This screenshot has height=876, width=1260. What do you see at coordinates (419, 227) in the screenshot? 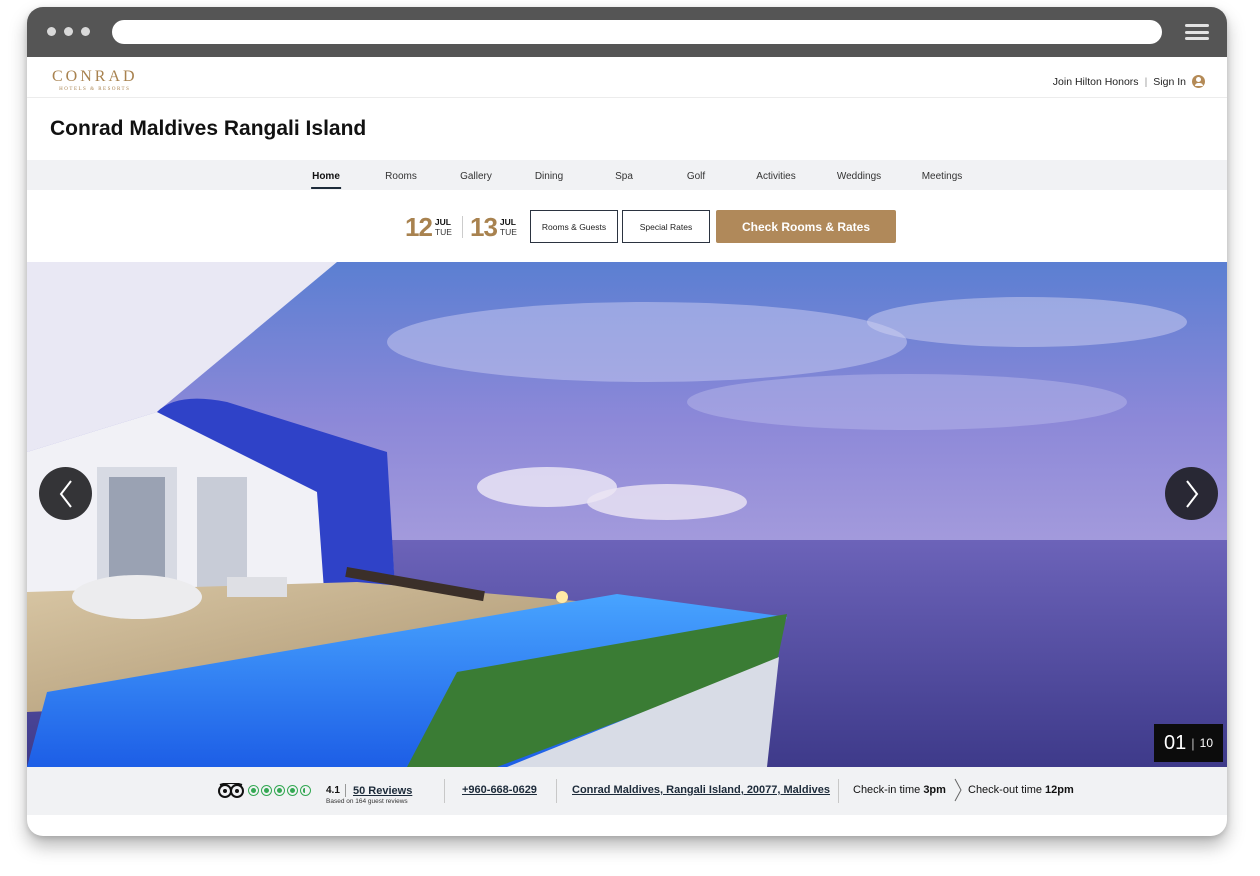
I see `checkin-day: 12` at bounding box center [419, 227].